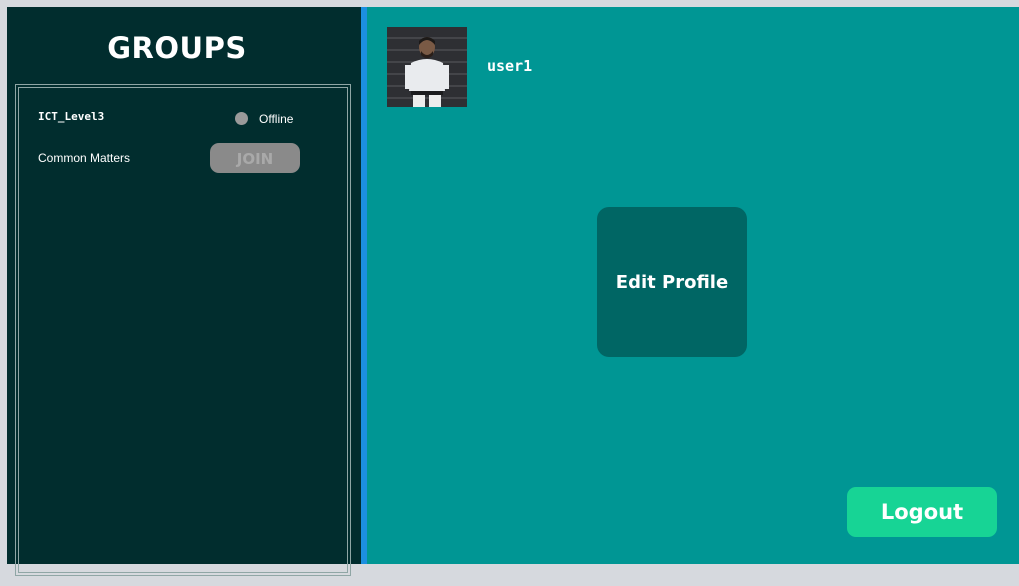 Image resolution: width=1019 pixels, height=586 pixels. Describe the element at coordinates (173, 125) in the screenshot. I see `group-item-ict-level3: ICT_Level3 Offline` at that location.